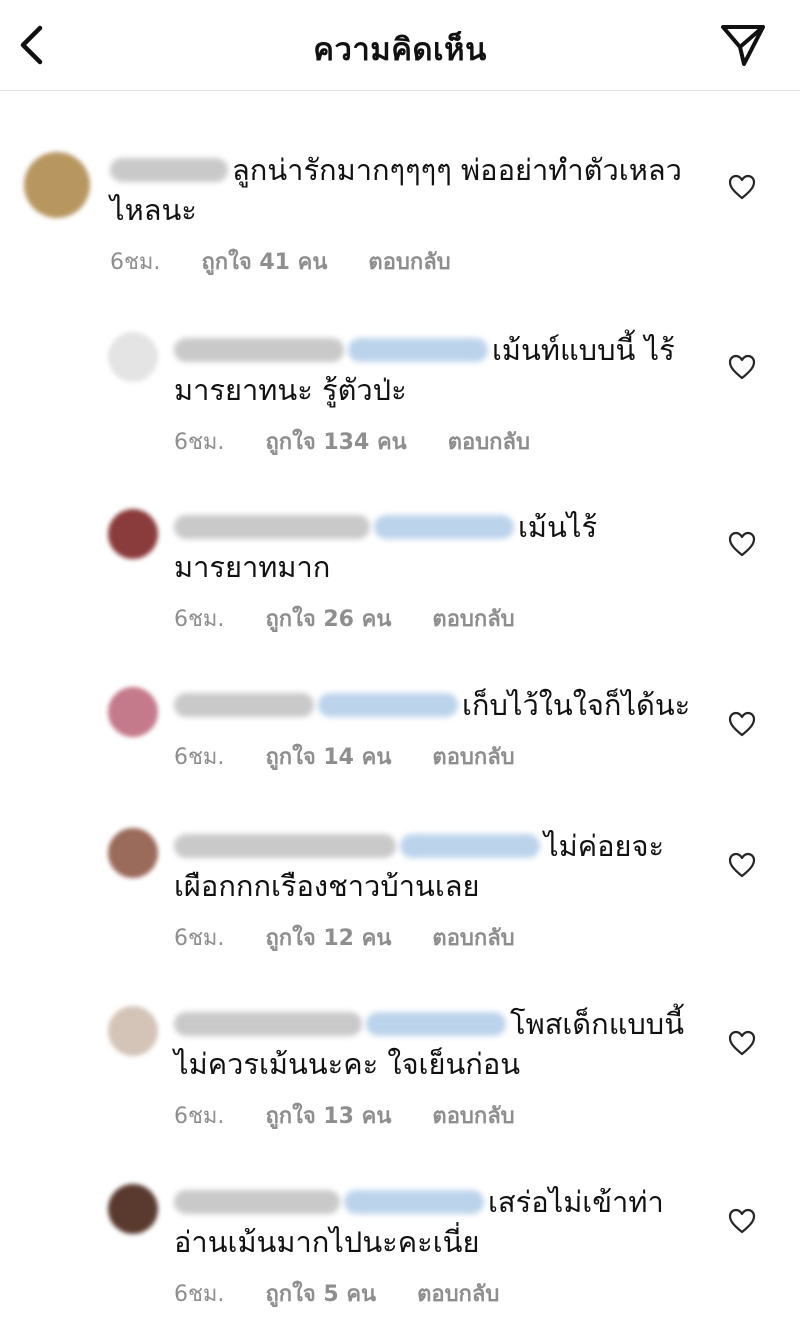 This screenshot has width=800, height=1331. I want to click on comment-meta: 6ชม. ถูกใจ 26 คน ตอบกลับ, so click(434, 618).